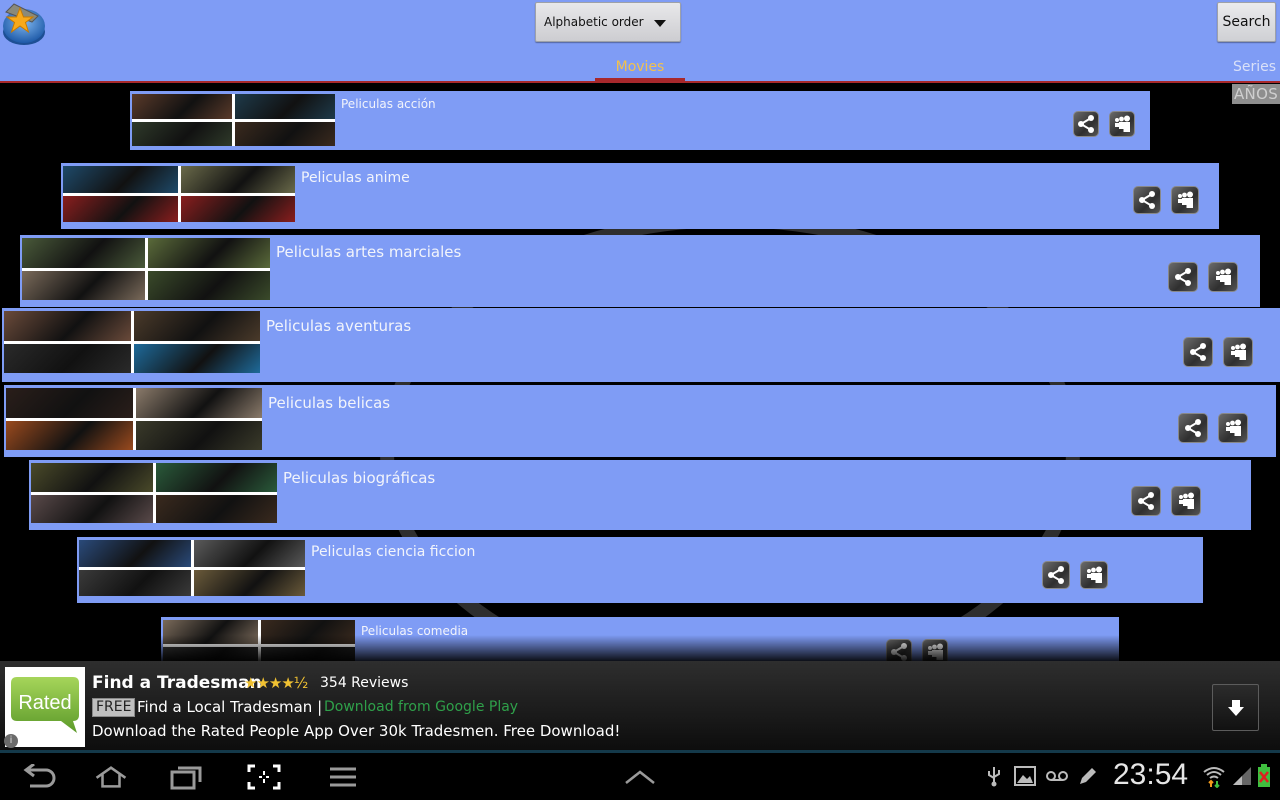 The image size is (1280, 800). I want to click on home-icon, so click(111, 777).